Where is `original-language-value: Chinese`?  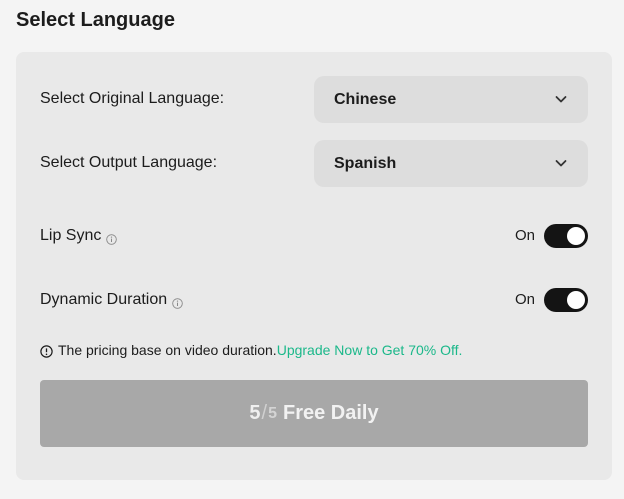 original-language-value: Chinese is located at coordinates (365, 99).